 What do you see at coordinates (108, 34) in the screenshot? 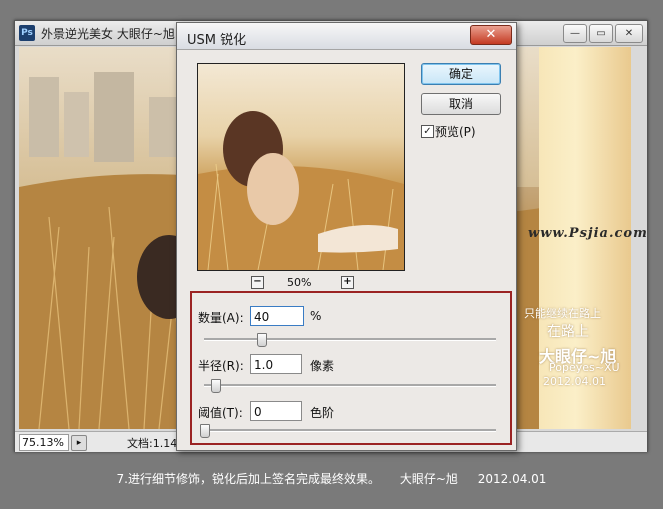
I see `document-title: 外景逆光美女 大眼仔~旭` at bounding box center [108, 34].